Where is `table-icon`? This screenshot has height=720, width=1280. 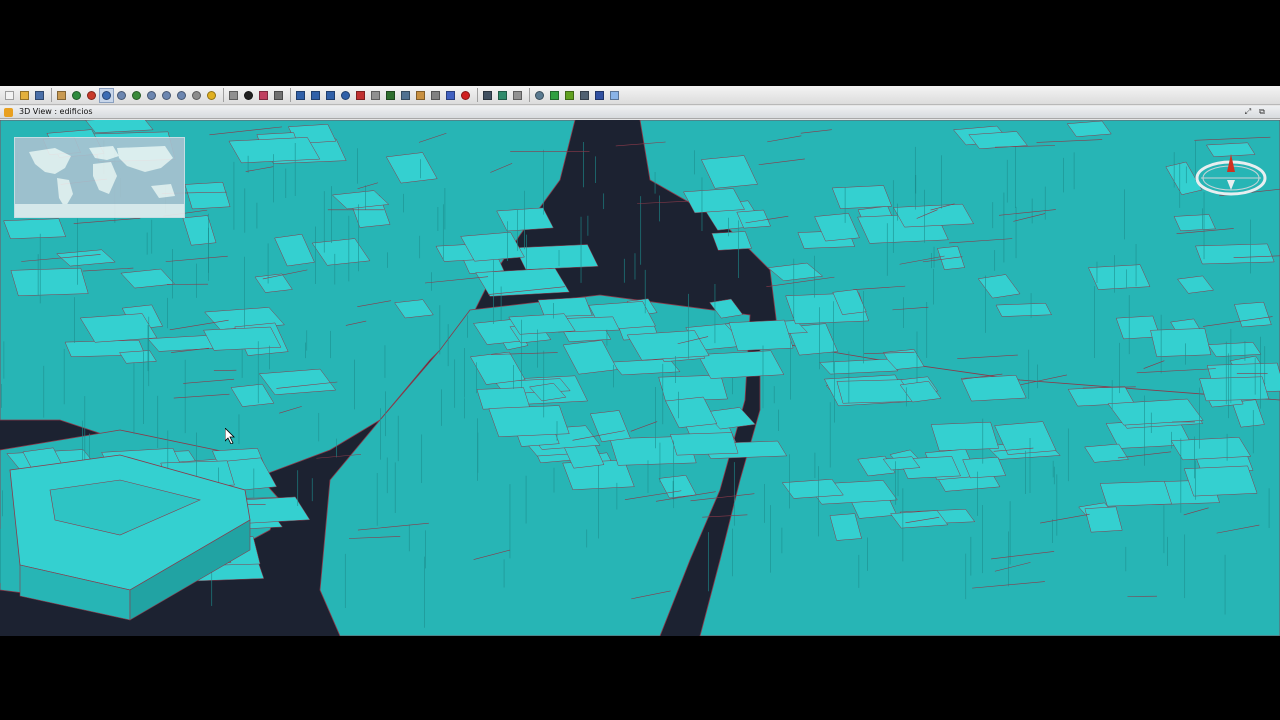 table-icon is located at coordinates (263, 95).